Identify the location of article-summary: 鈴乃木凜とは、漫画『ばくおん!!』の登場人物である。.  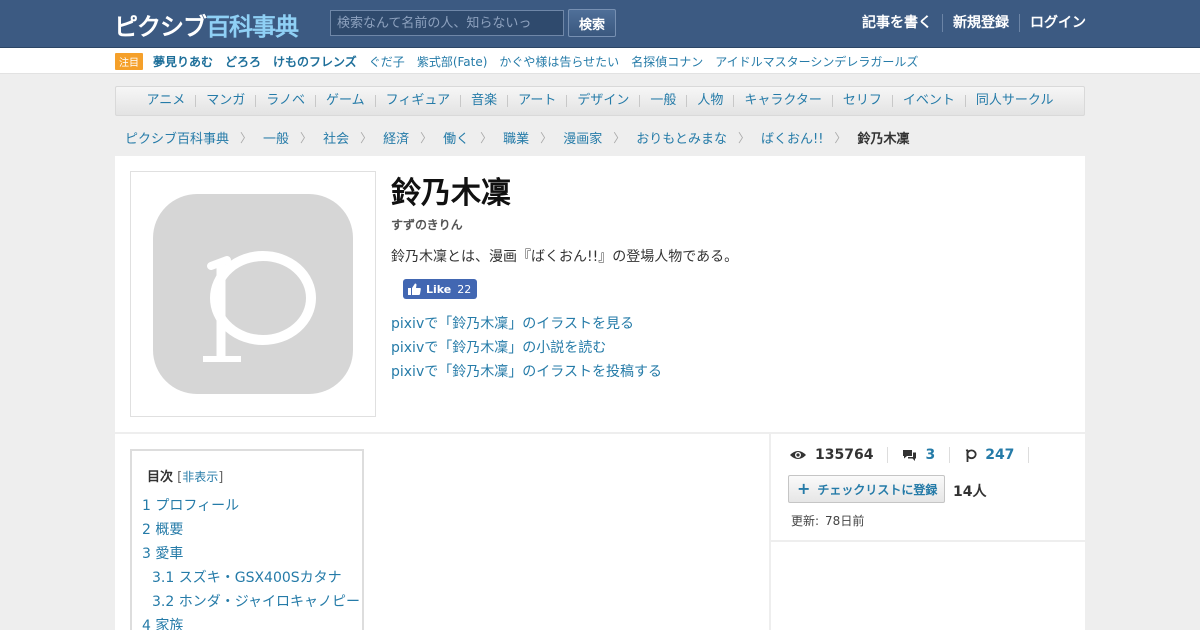
(565, 257).